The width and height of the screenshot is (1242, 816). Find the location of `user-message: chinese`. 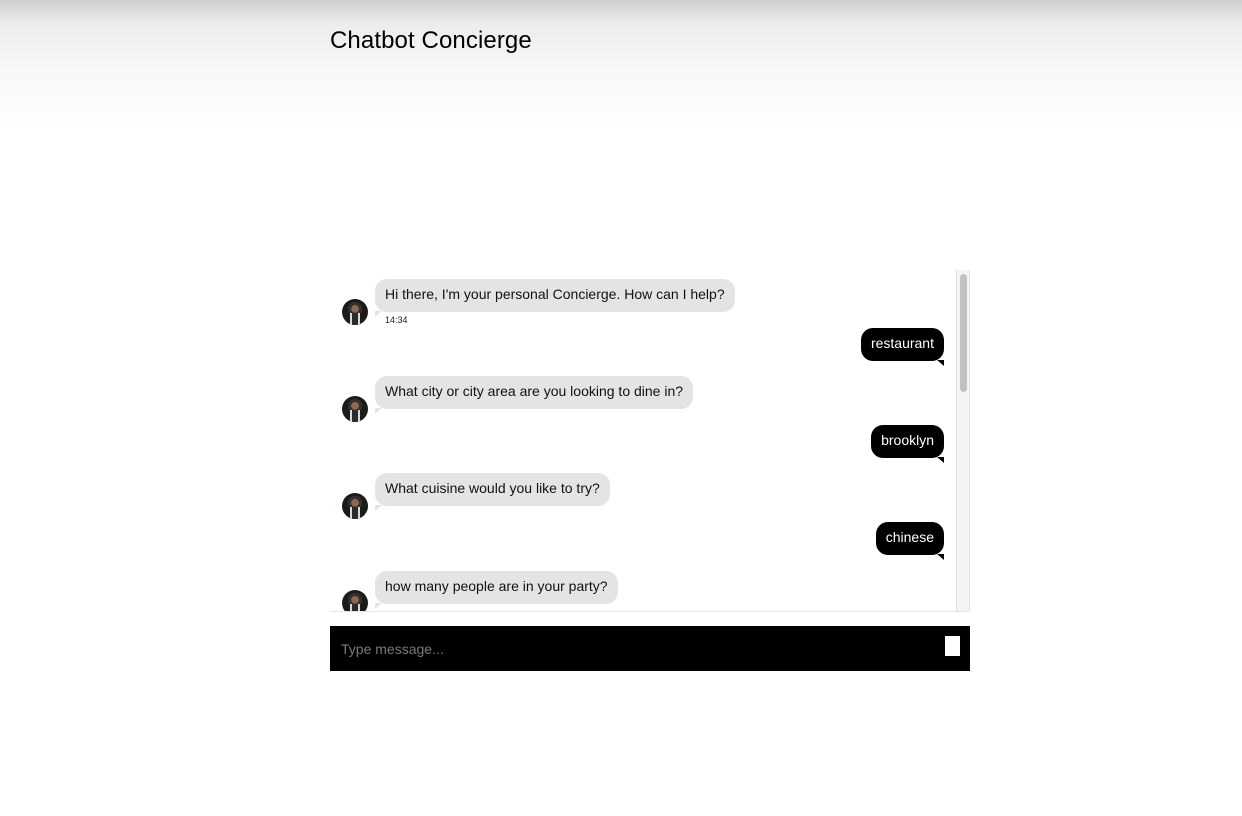

user-message: chinese is located at coordinates (642, 542).